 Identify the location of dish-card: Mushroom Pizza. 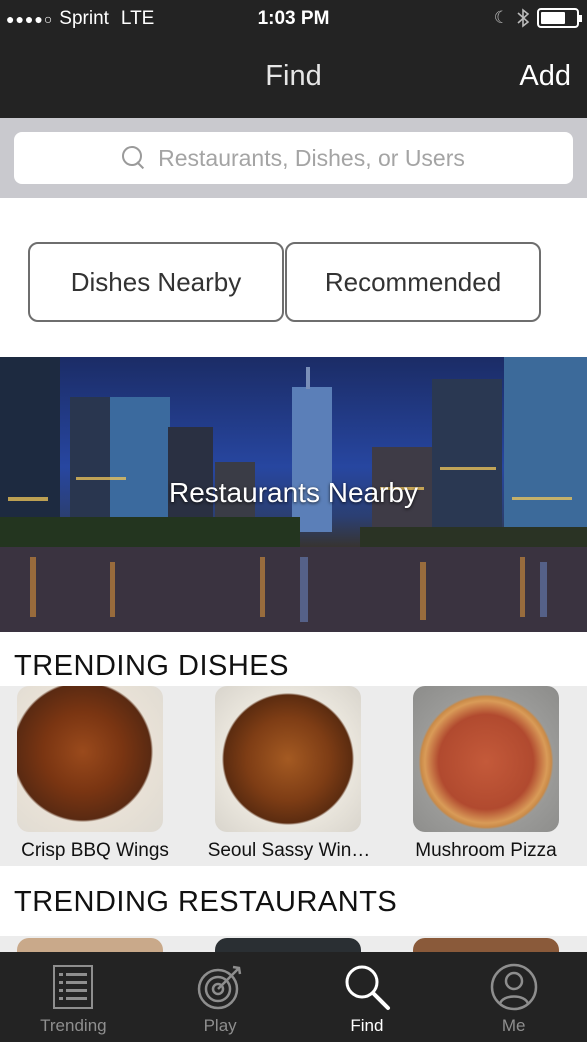
(486, 776).